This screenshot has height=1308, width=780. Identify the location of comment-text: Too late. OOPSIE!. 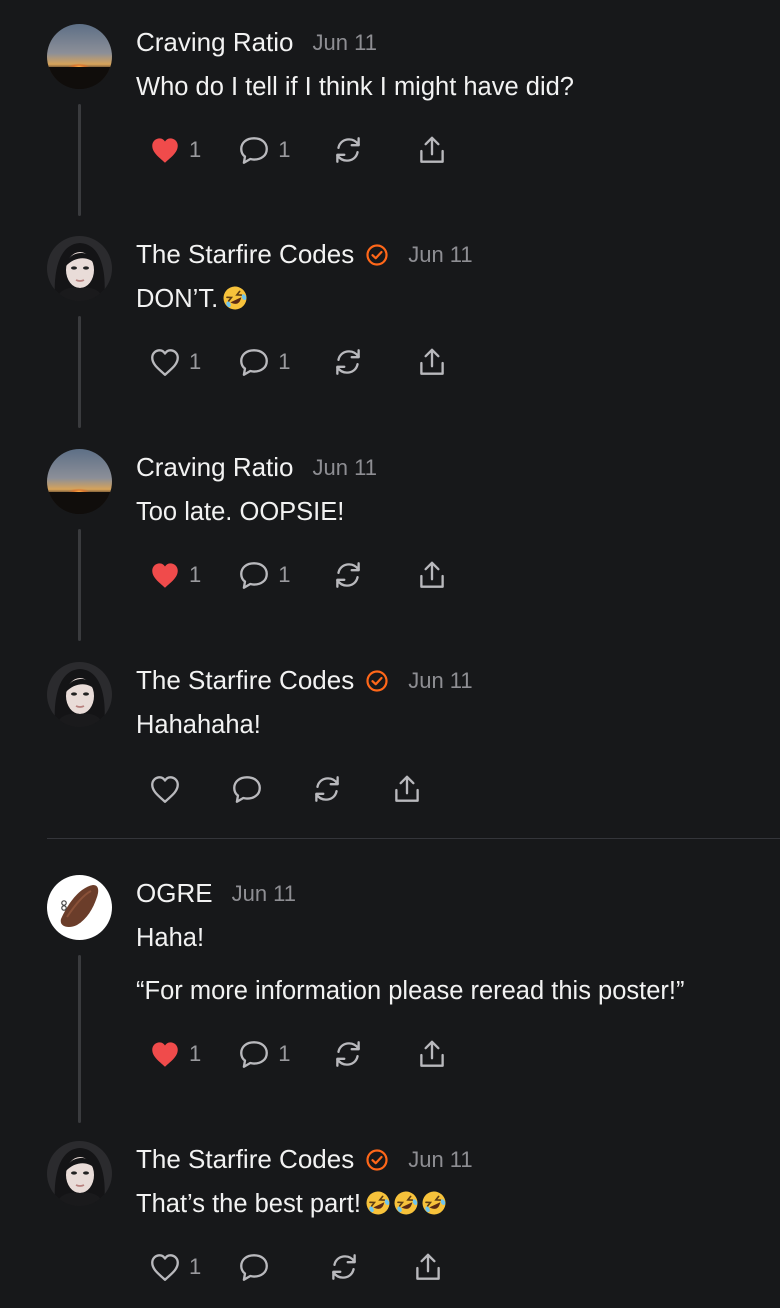
(240, 512).